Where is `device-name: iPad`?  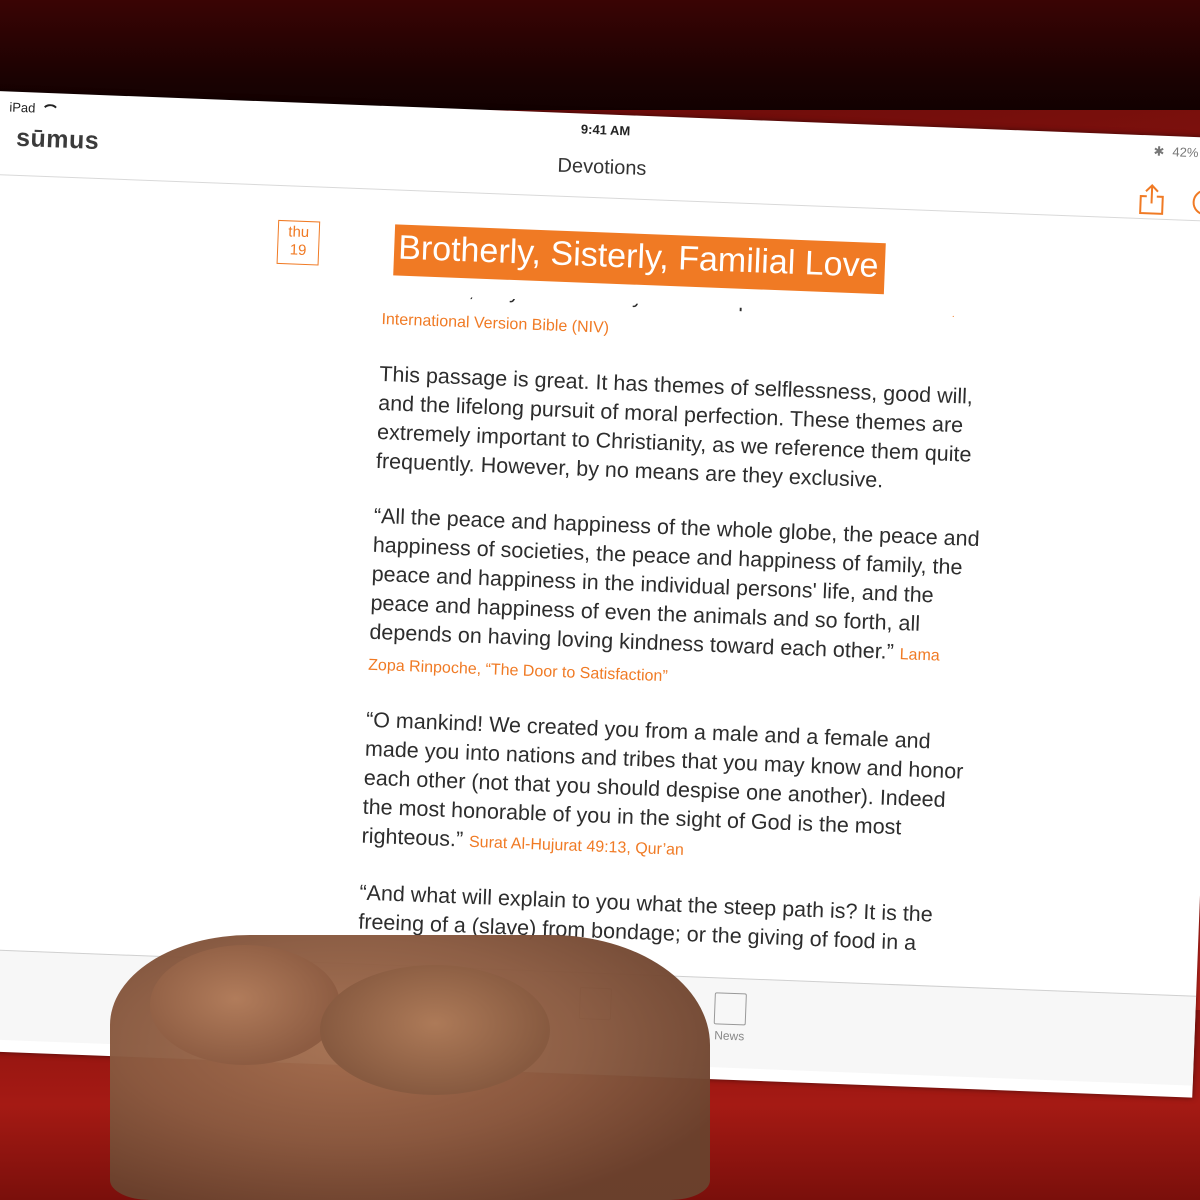 device-name: iPad is located at coordinates (22, 107).